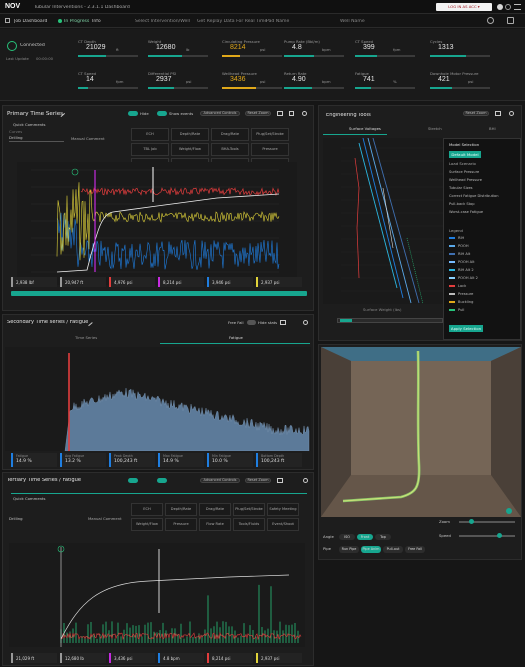 This screenshot has width=525, height=667. Describe the element at coordinates (466, 270) in the screenshot. I see `legend-series-name: RIH Alt 2` at that location.